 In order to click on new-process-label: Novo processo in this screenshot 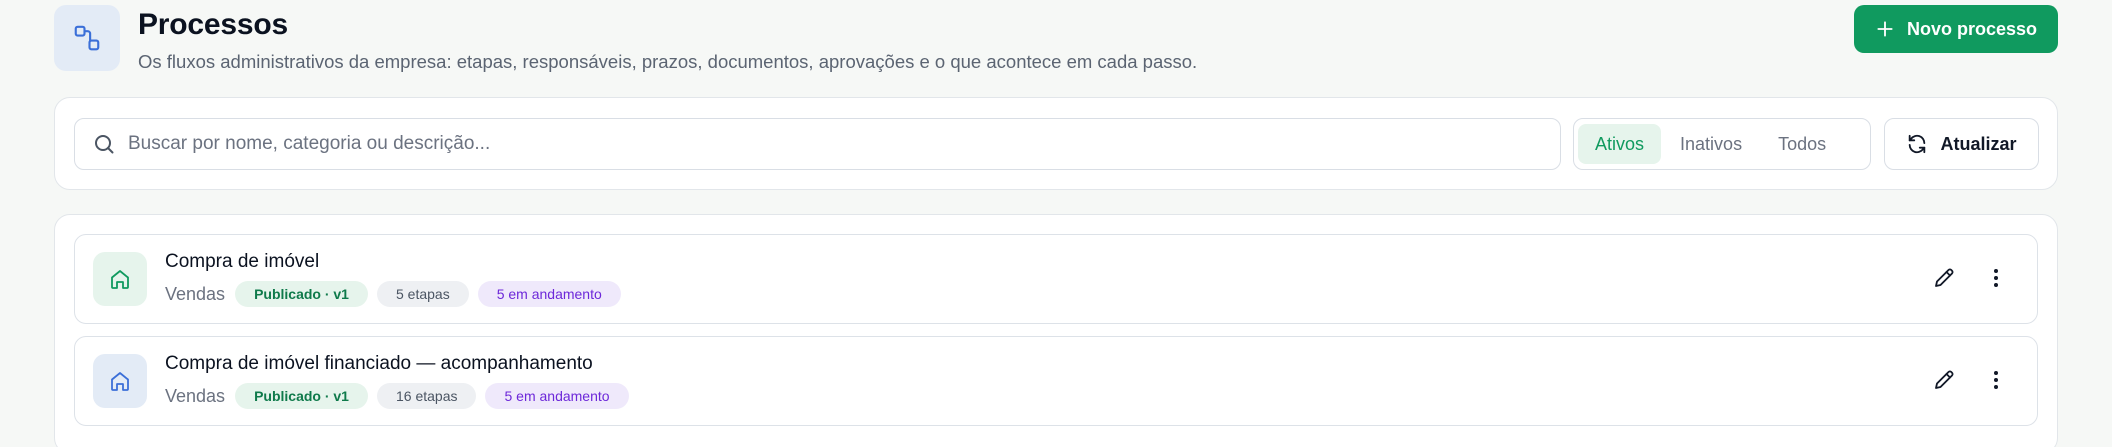, I will do `click(1972, 28)`.